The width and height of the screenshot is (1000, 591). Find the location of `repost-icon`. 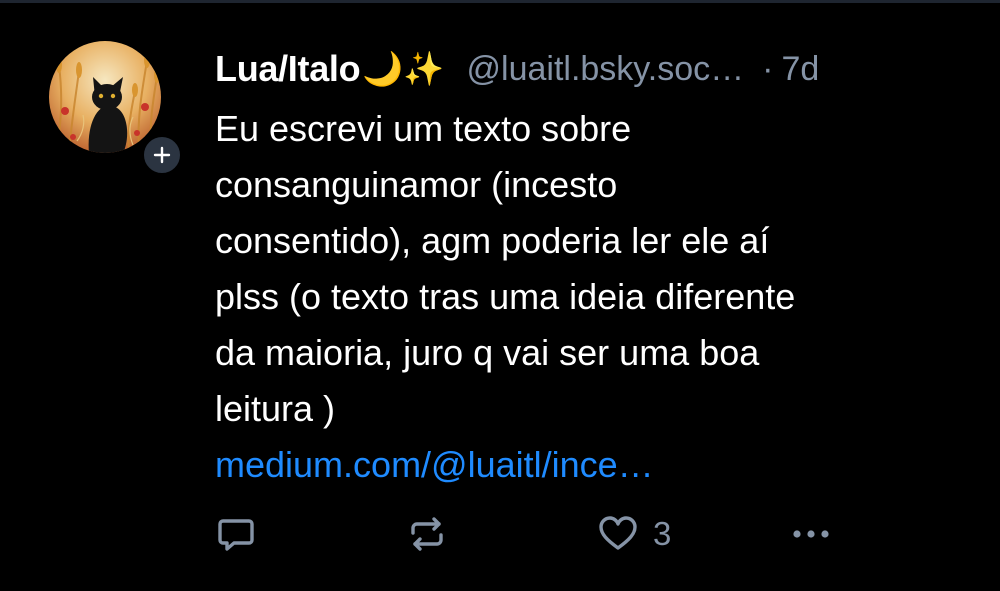

repost-icon is located at coordinates (427, 534).